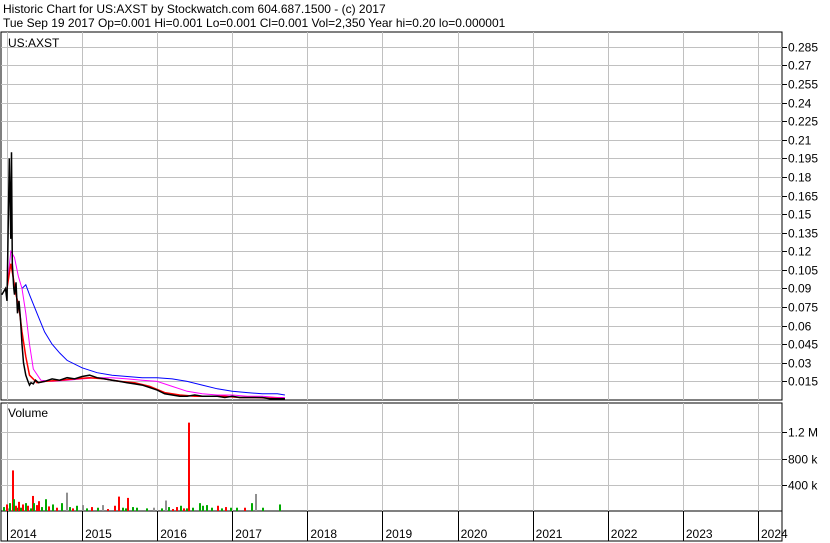  I want to click on x-tick-label: 2019, so click(398, 534).